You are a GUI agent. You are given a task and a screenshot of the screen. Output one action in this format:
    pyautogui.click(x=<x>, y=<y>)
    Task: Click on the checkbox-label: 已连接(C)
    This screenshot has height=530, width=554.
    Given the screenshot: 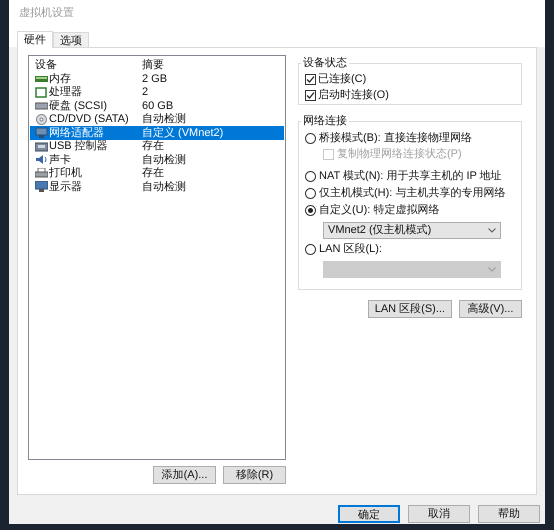 What is the action you would take?
    pyautogui.click(x=342, y=80)
    